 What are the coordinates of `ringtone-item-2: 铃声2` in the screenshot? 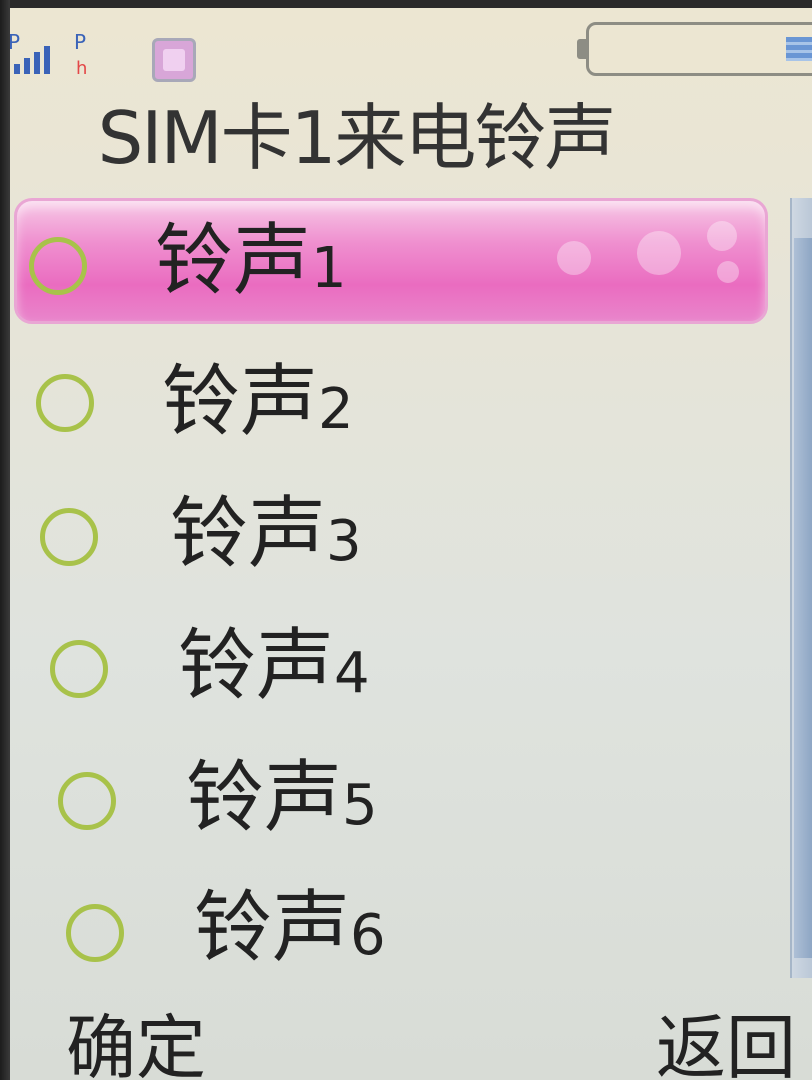 It's located at (400, 406).